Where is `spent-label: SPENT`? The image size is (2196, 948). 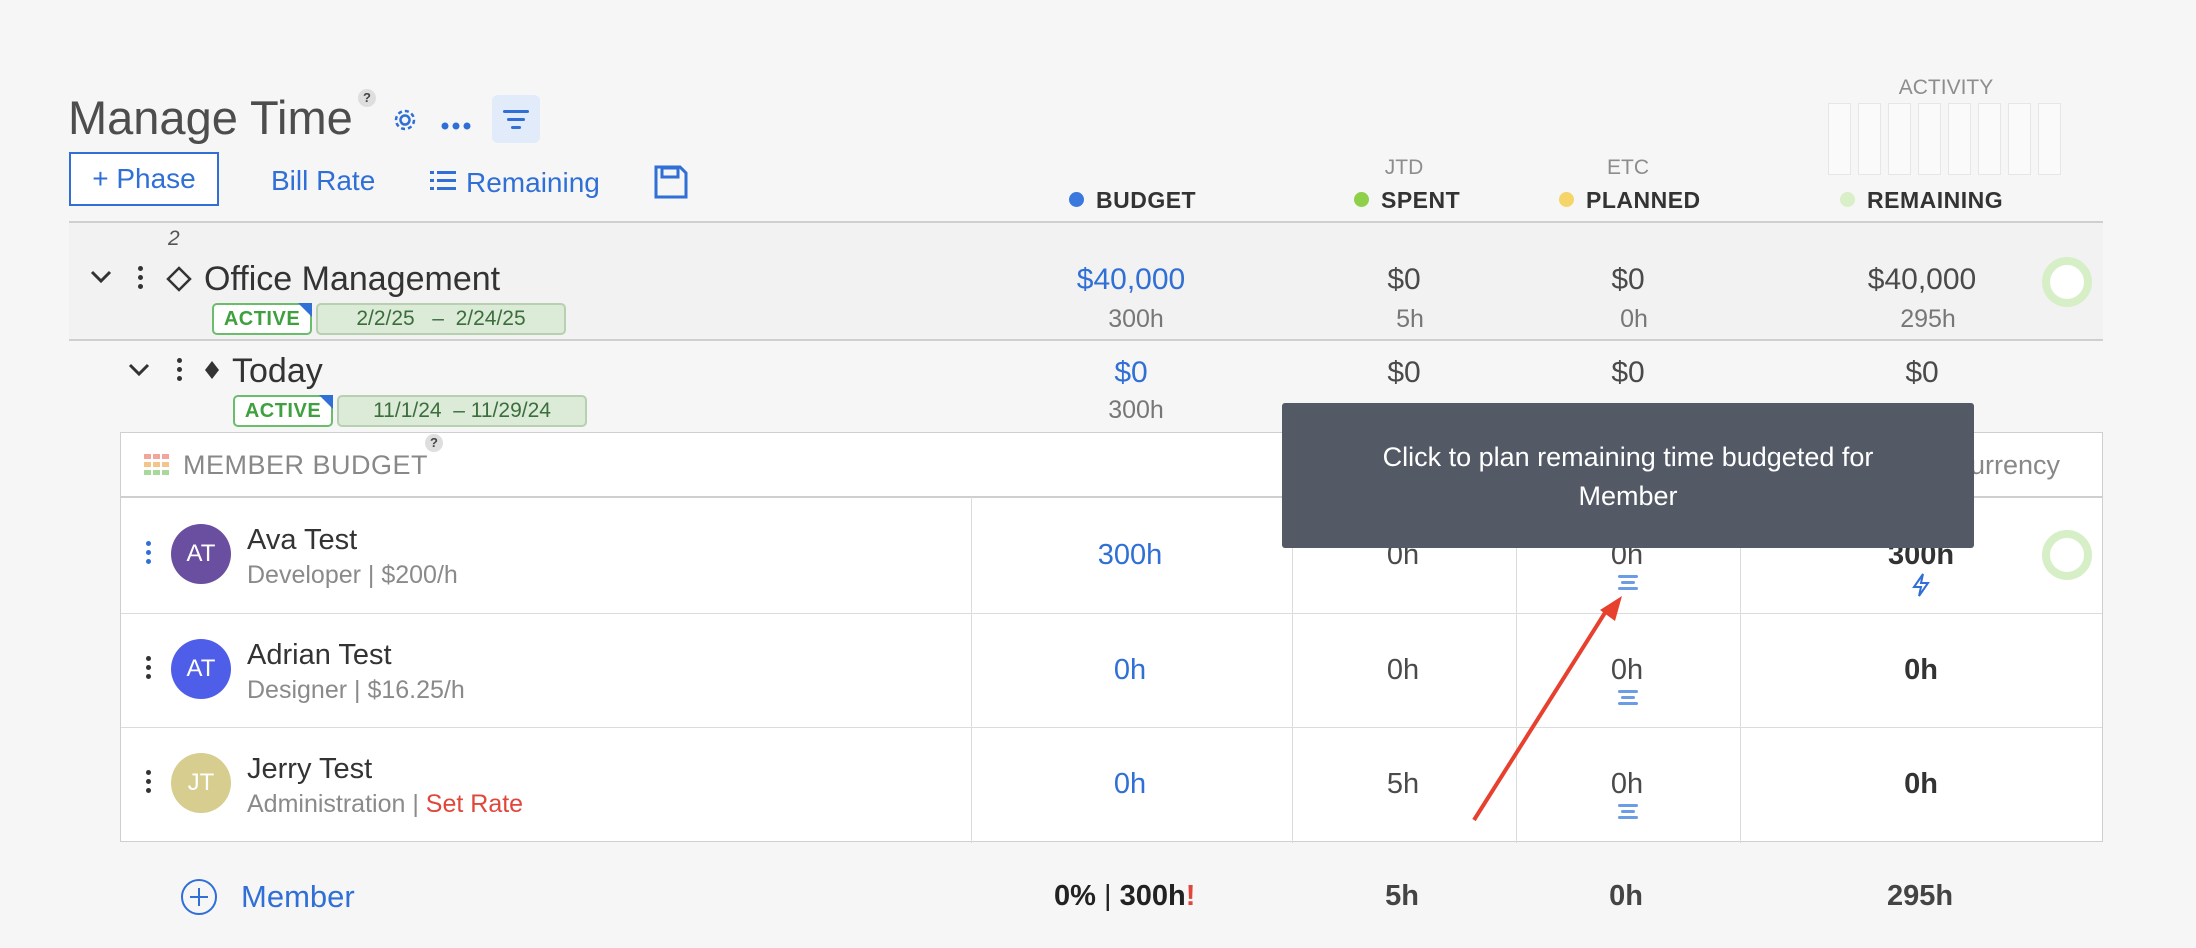 spent-label: SPENT is located at coordinates (1421, 200).